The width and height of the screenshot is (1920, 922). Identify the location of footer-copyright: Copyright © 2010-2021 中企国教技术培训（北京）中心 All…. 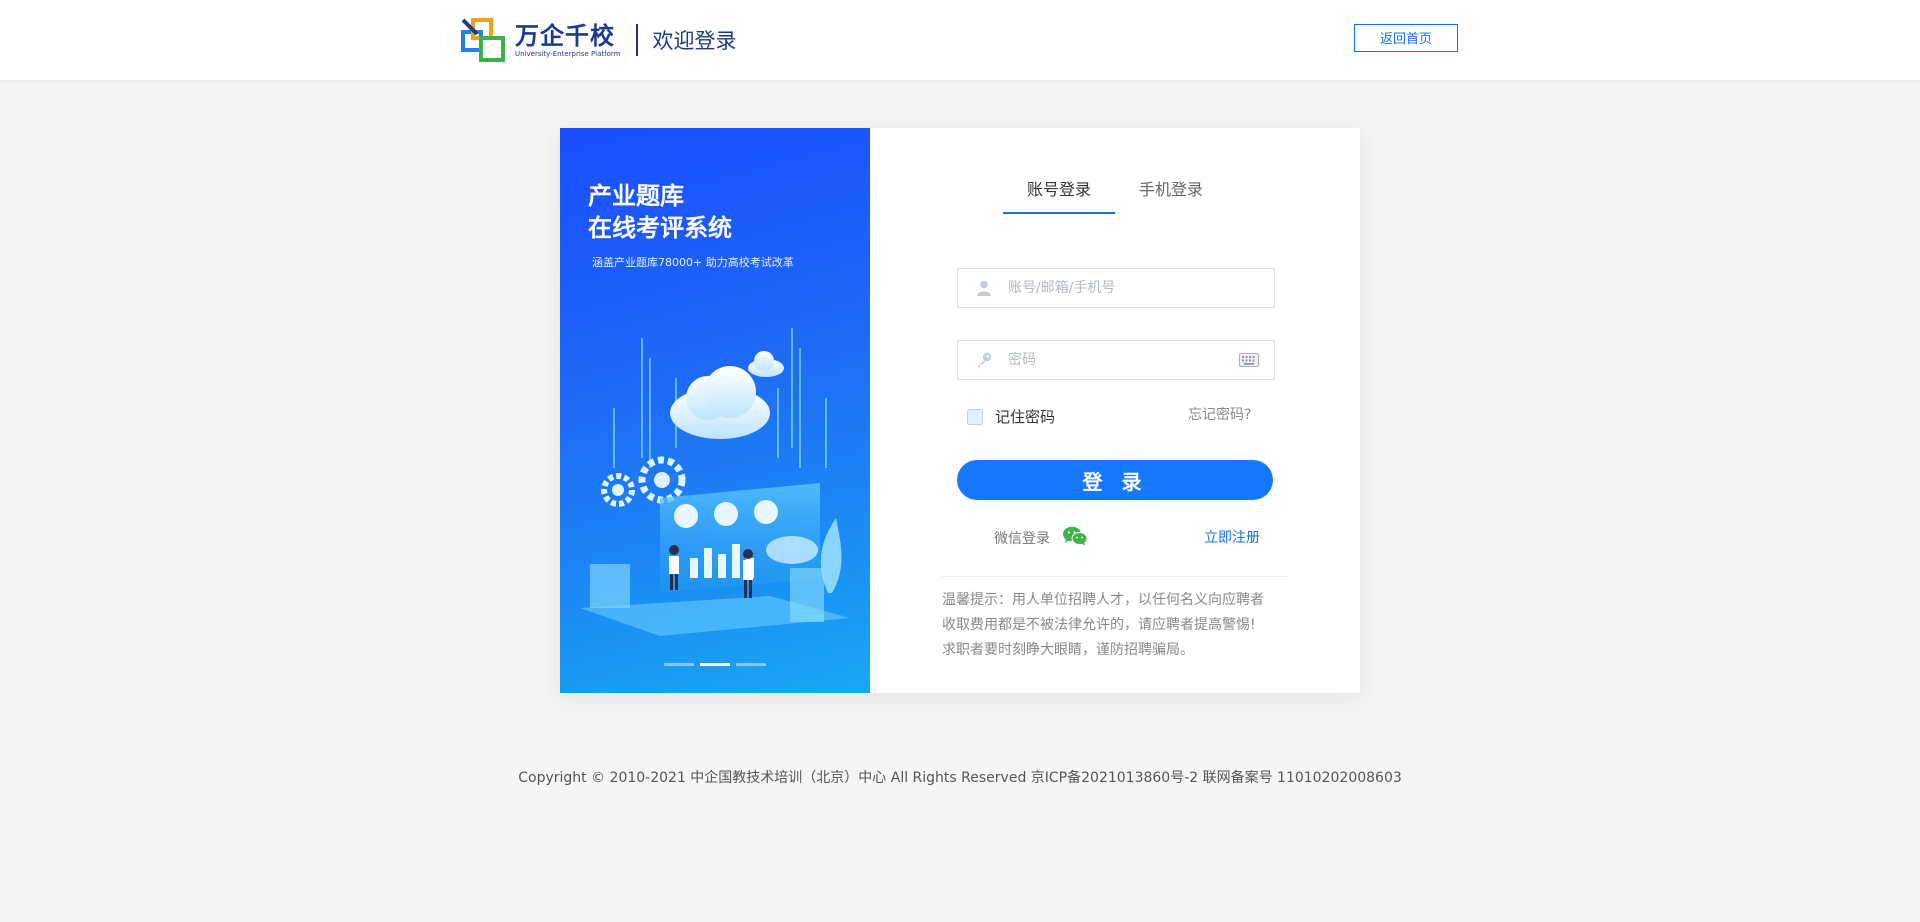
(960, 778).